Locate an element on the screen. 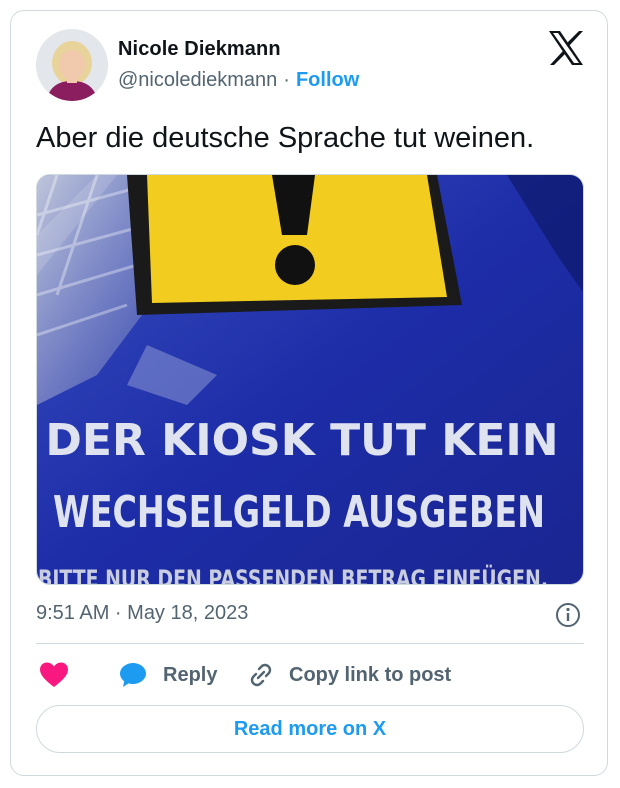 The height and width of the screenshot is (788, 620). sign-line-1: DER KIOSK TUT KEIN is located at coordinates (301, 440).